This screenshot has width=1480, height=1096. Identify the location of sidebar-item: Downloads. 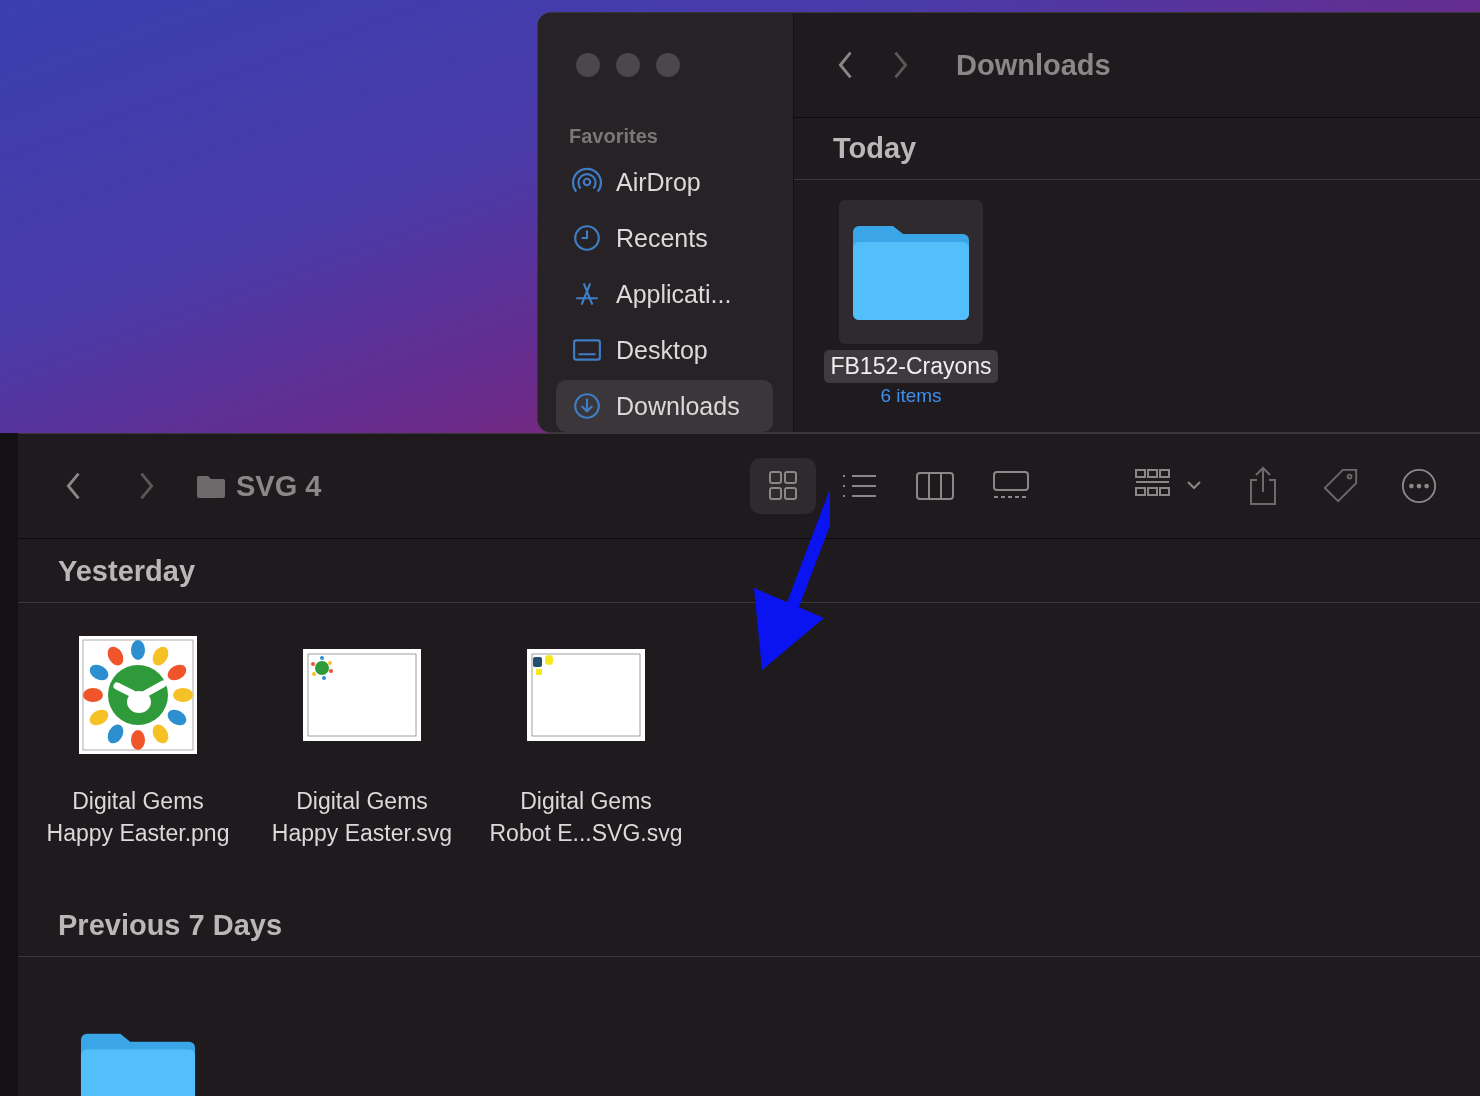
(664, 406).